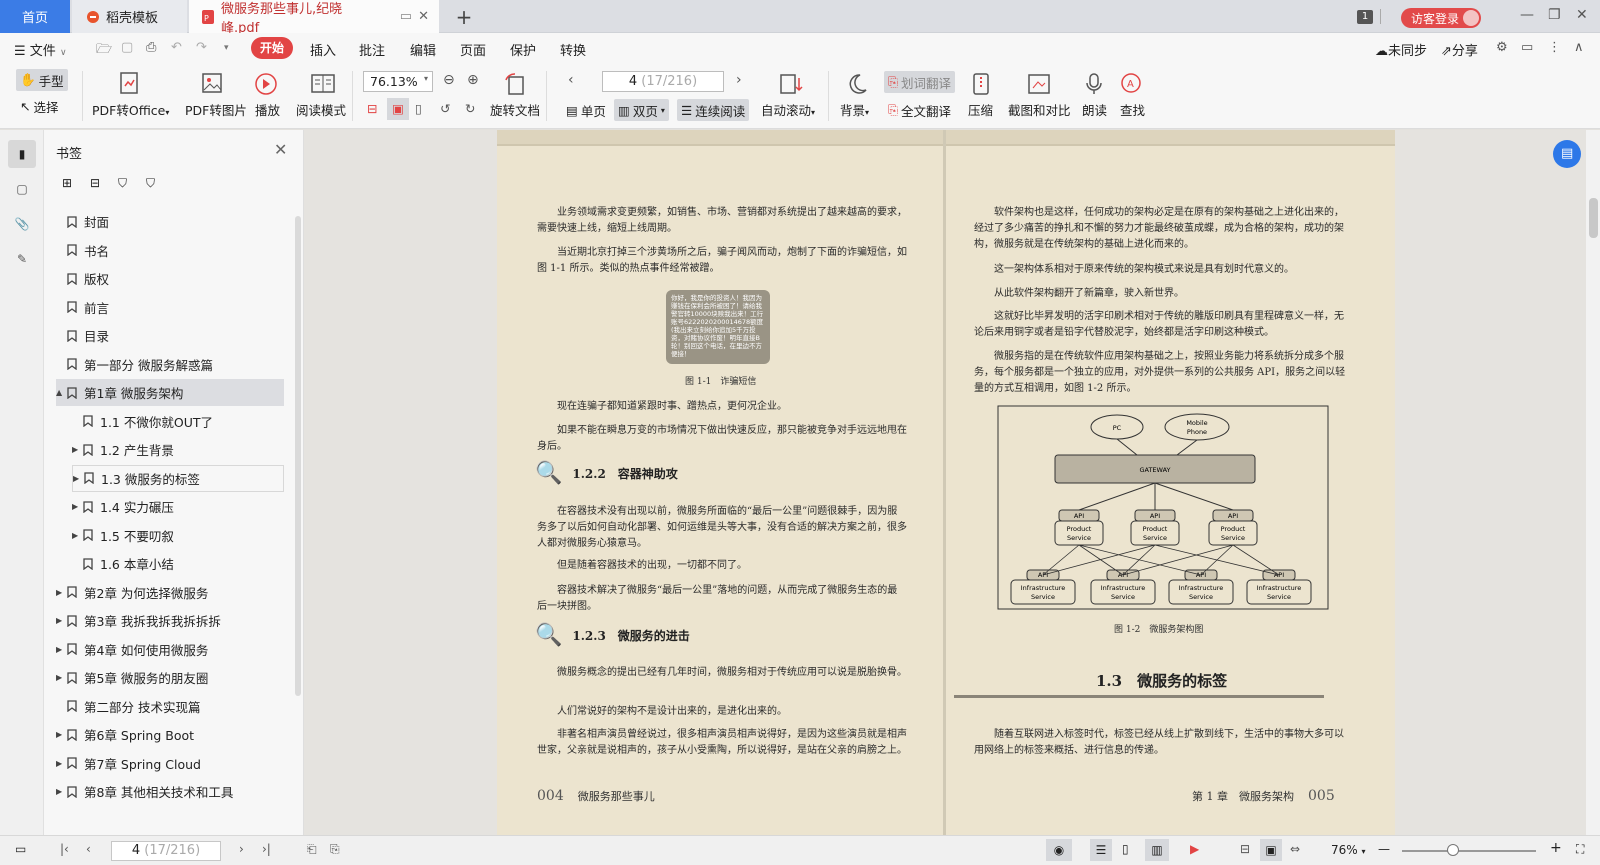 This screenshot has width=1600, height=865. Describe the element at coordinates (335, 849) in the screenshot. I see `forward-view-icon: ⎘` at that location.